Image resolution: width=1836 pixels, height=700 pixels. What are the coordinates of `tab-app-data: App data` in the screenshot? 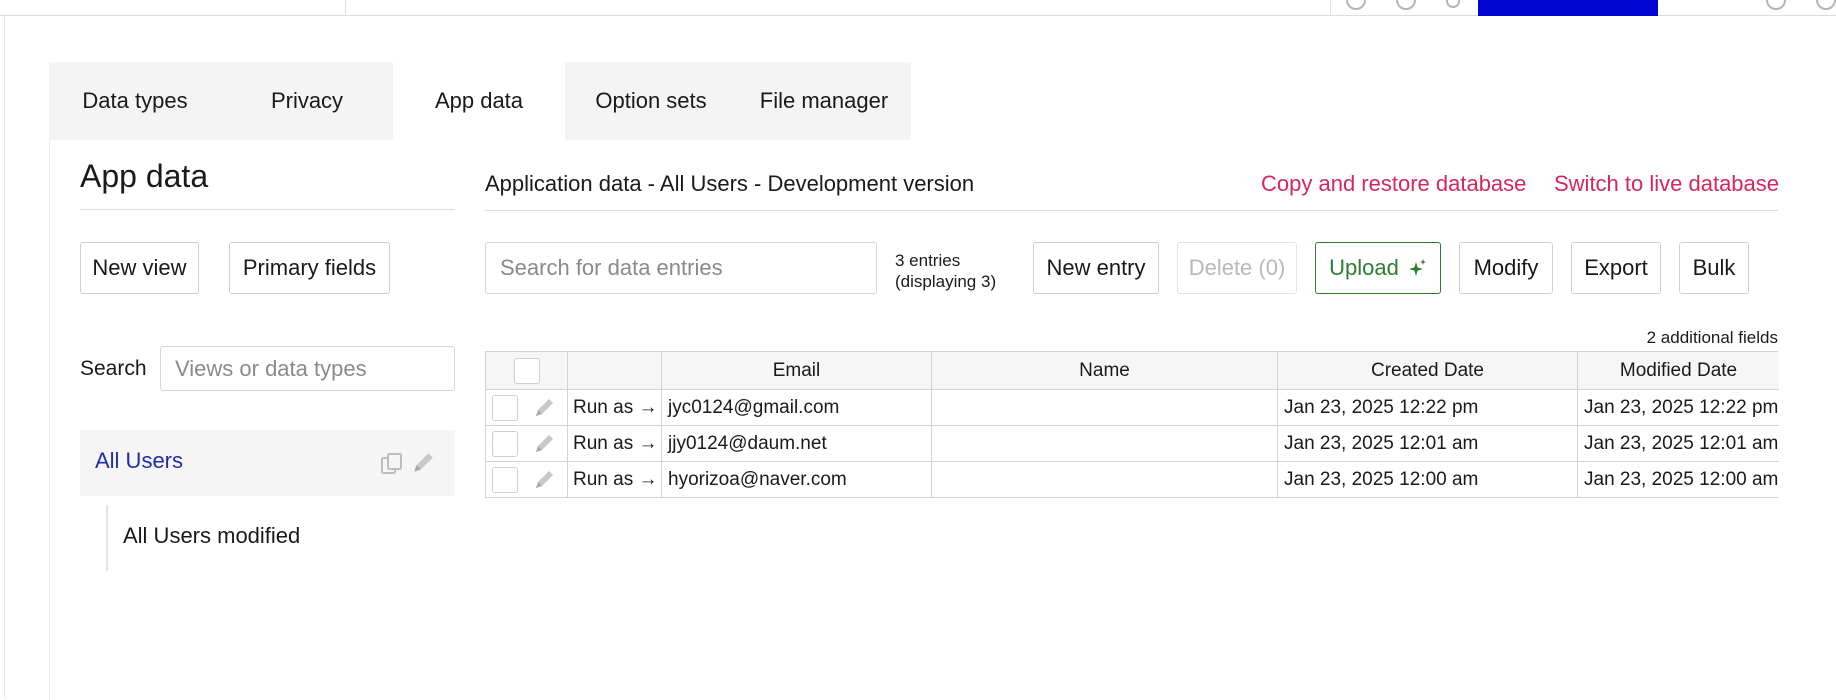 It's located at (479, 101).